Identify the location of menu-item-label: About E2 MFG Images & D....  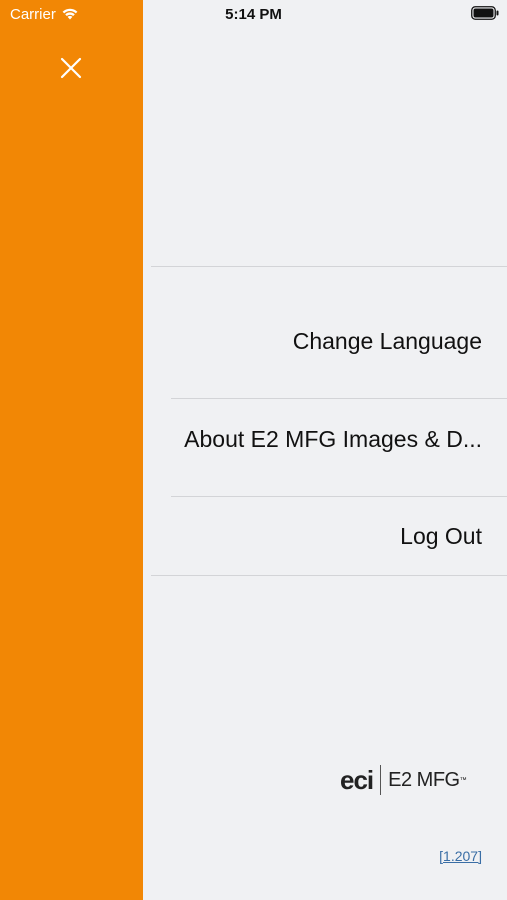
(333, 438).